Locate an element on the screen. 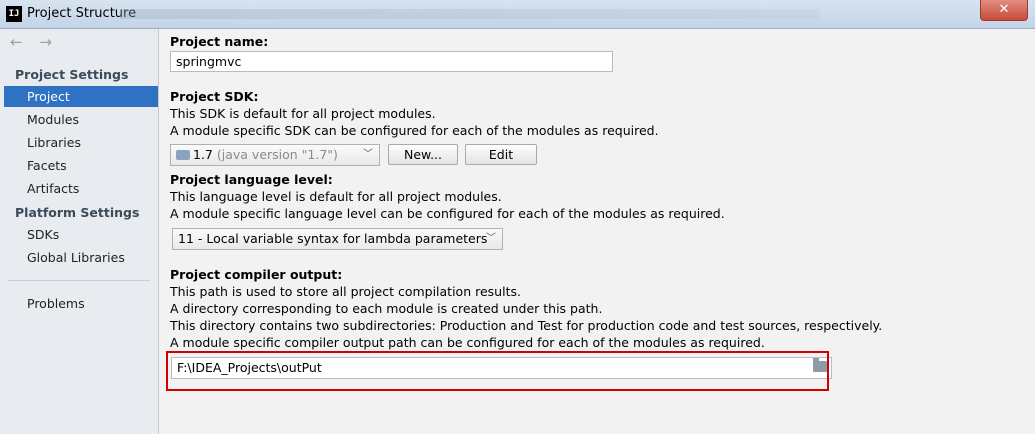  project-sdk-dropdown: 1.7 (java version "1.7") ﹀ is located at coordinates (275, 155).